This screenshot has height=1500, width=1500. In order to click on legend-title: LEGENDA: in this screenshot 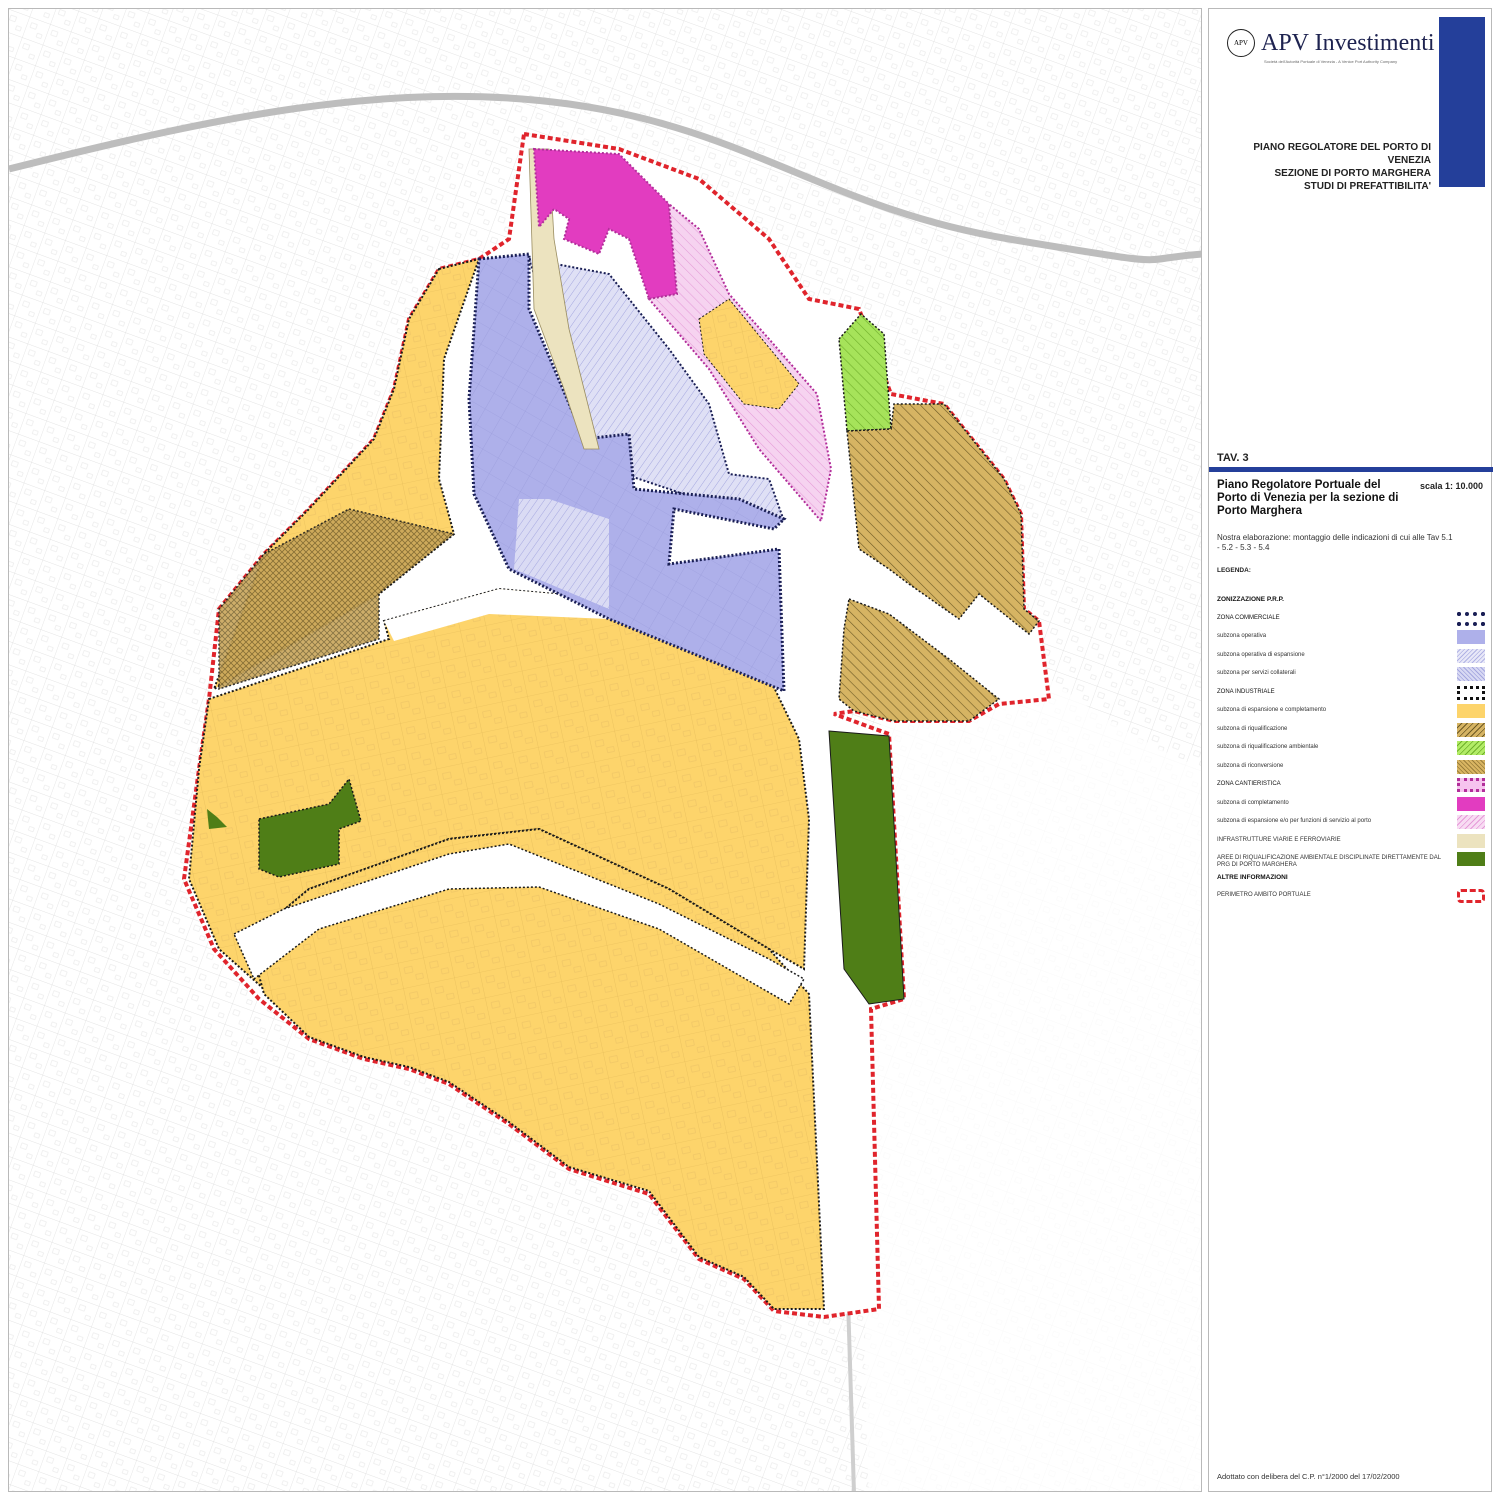, I will do `click(1234, 570)`.